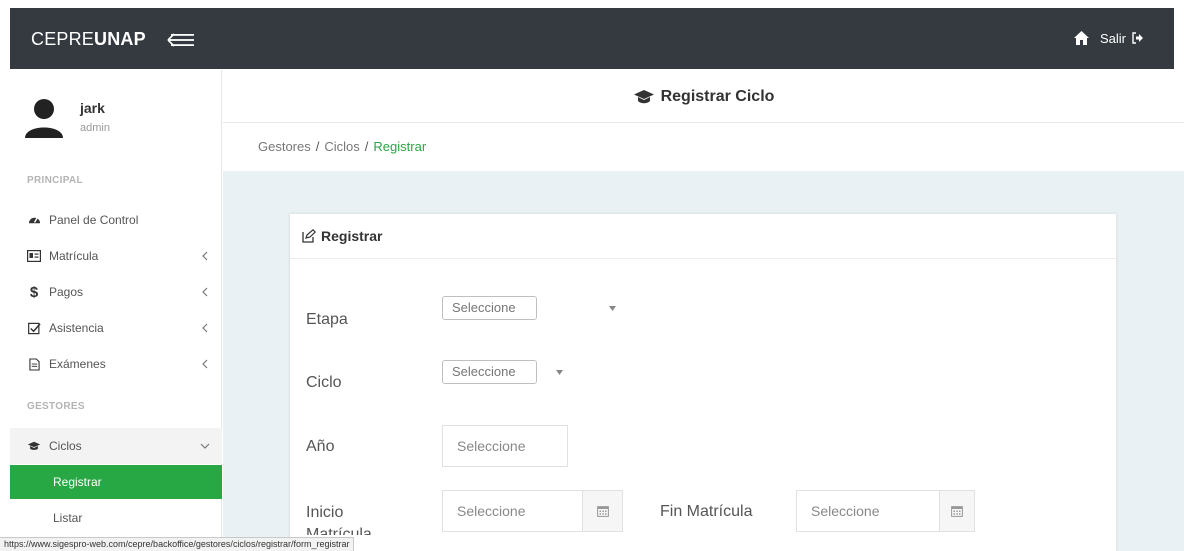 The height and width of the screenshot is (551, 1184). What do you see at coordinates (489, 372) in the screenshot?
I see `ciclo-select: Seleccione` at bounding box center [489, 372].